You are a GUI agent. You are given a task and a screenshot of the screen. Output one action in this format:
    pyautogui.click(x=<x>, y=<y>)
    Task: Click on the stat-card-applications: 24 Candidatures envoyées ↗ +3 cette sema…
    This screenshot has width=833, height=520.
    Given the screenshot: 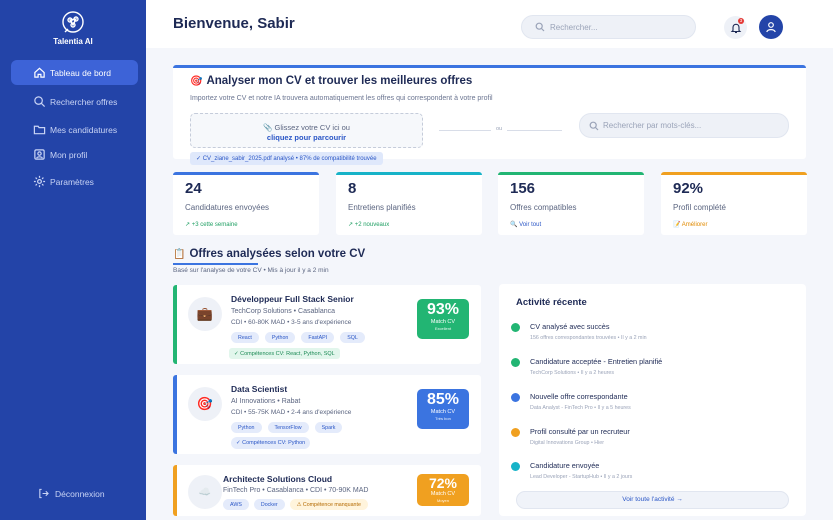 What is the action you would take?
    pyautogui.click(x=246, y=203)
    